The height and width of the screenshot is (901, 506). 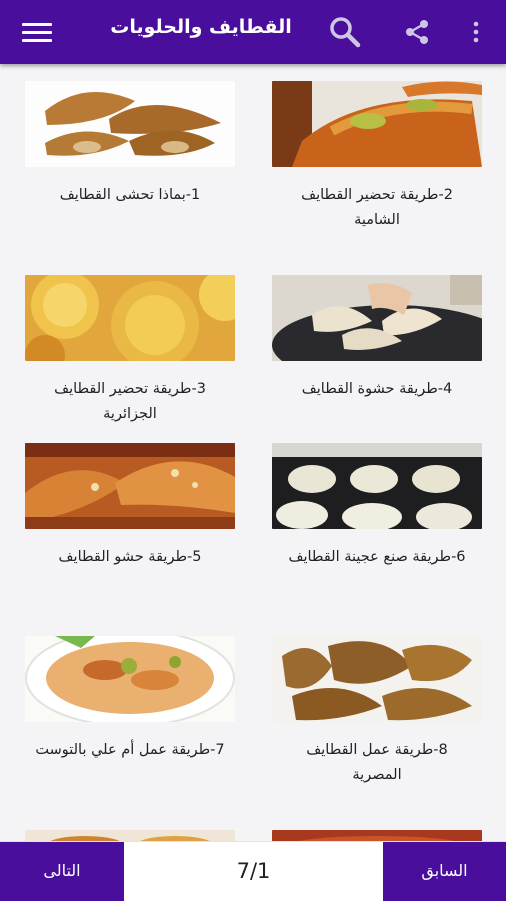 I want to click on article-title-1: 1-بماذا تحشى القطايف, so click(x=130, y=195).